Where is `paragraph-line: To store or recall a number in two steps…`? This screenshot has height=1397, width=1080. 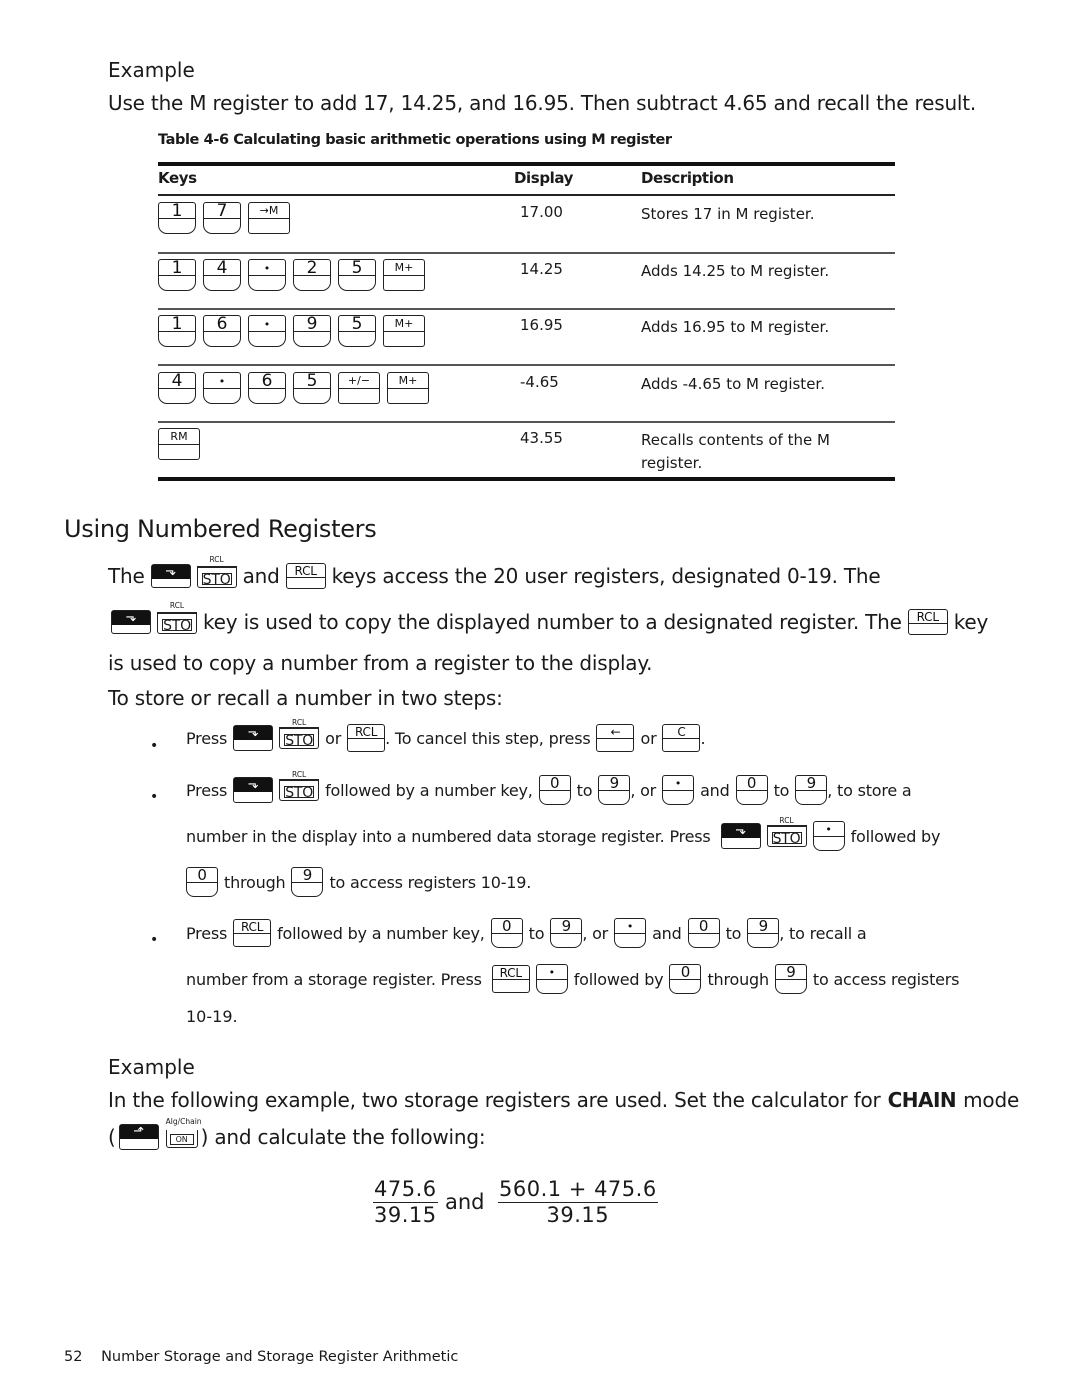
paragraph-line: To store or recall a number in two steps… is located at coordinates (305, 698).